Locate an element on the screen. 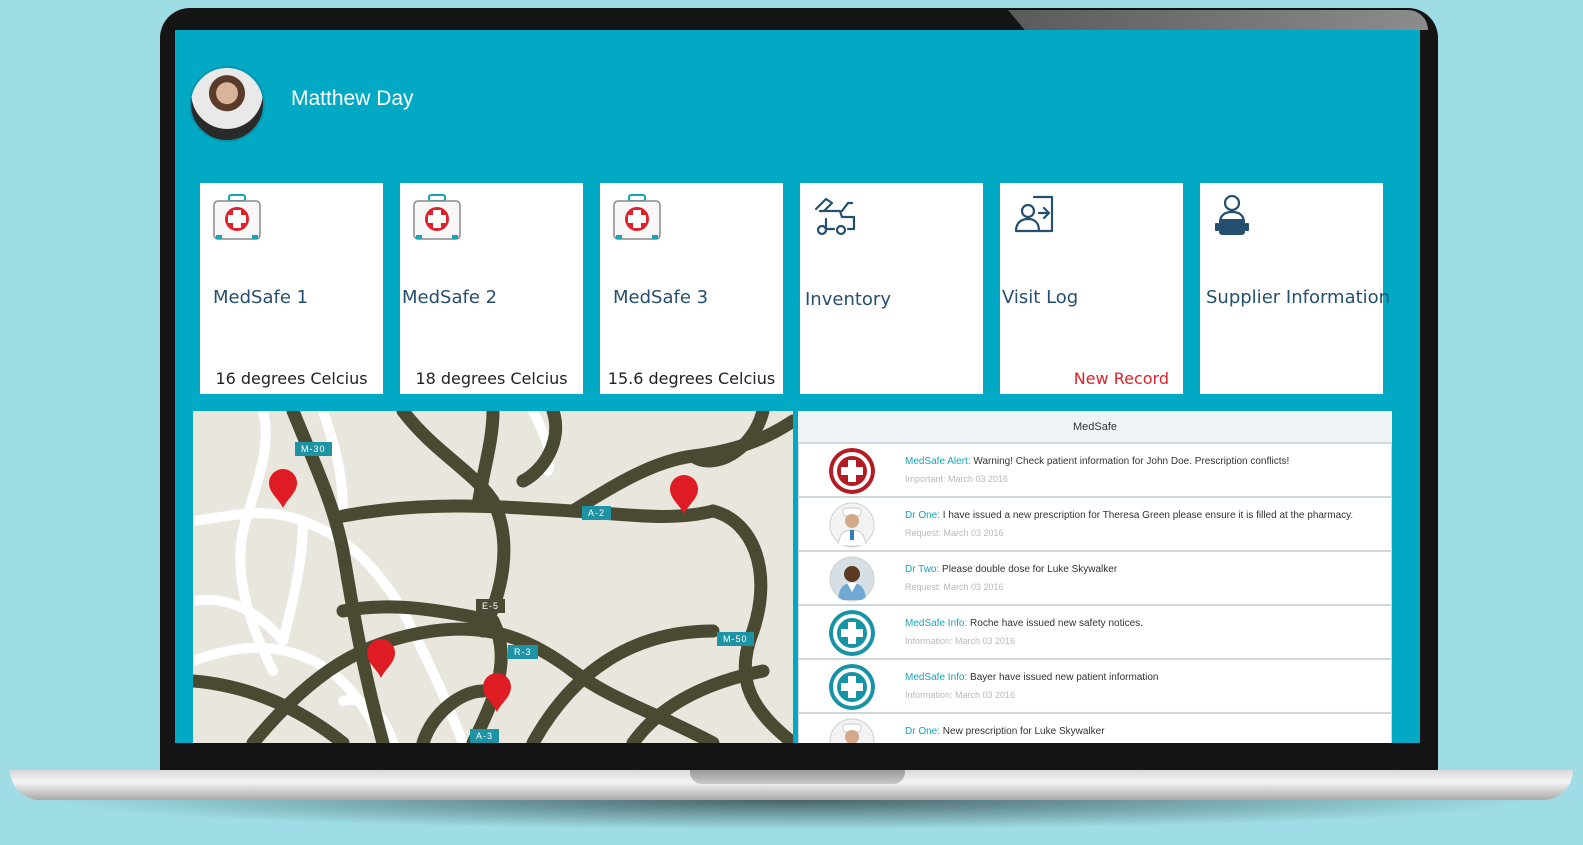 The height and width of the screenshot is (845, 1583). tile-medsafe-3: MedSafe 3 15.6 degrees Celcius is located at coordinates (691, 288).